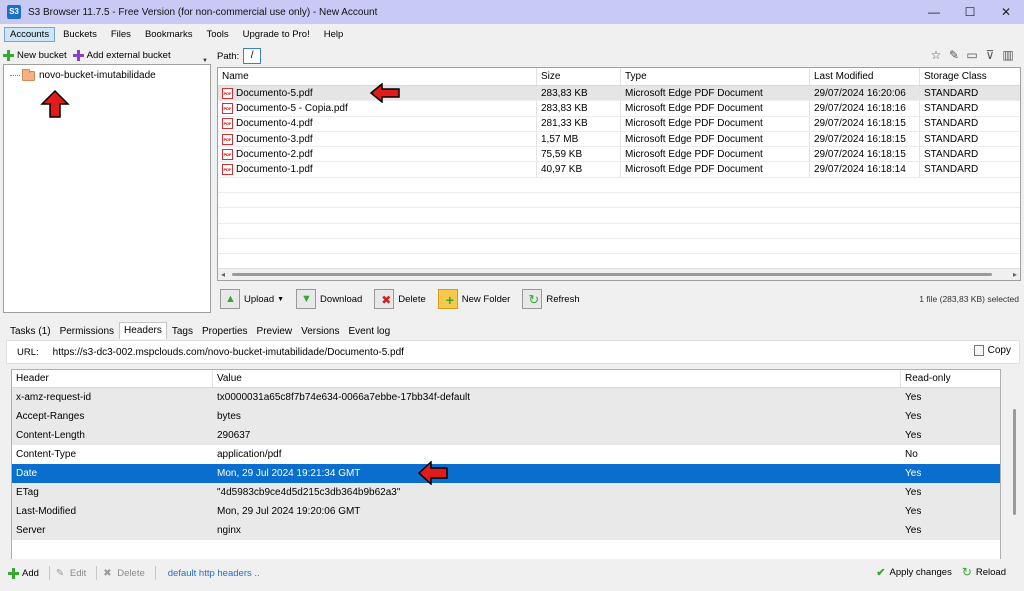  What do you see at coordinates (612, 274) in the screenshot?
I see `scroll-thumb` at bounding box center [612, 274].